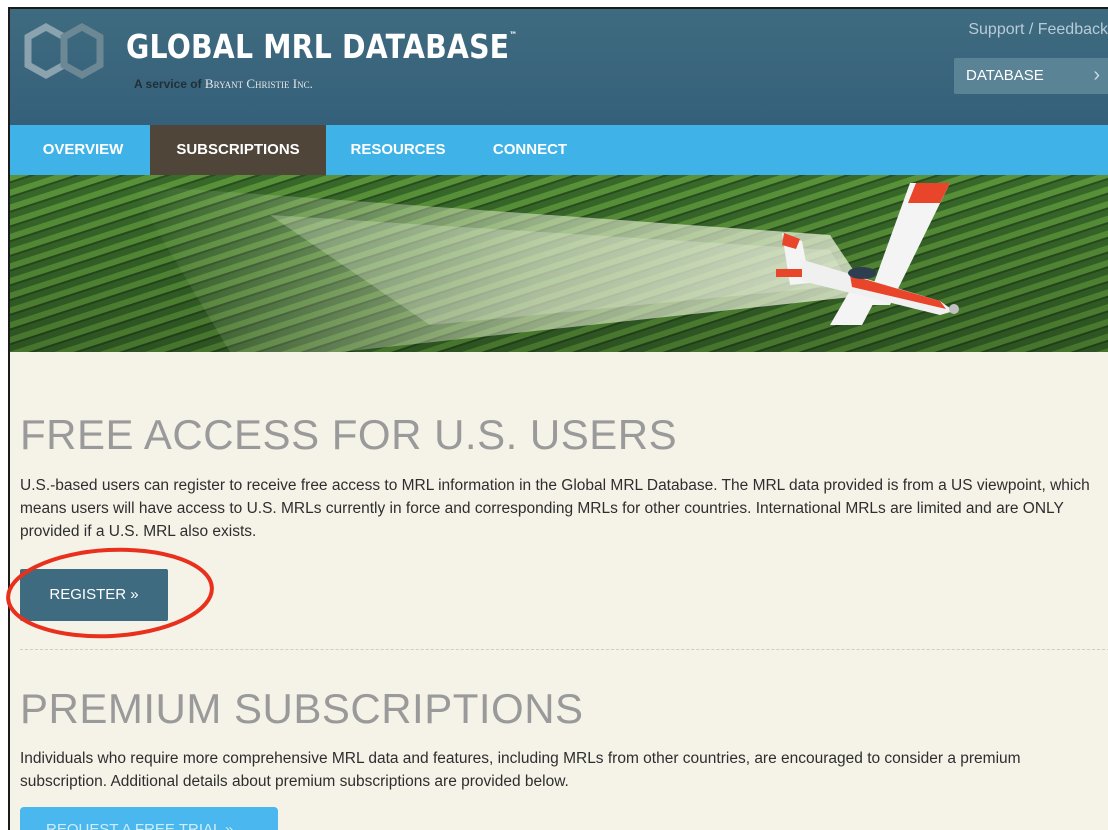 Image resolution: width=1108 pixels, height=830 pixels. I want to click on database-button: DATABASE ›, so click(1031, 76).